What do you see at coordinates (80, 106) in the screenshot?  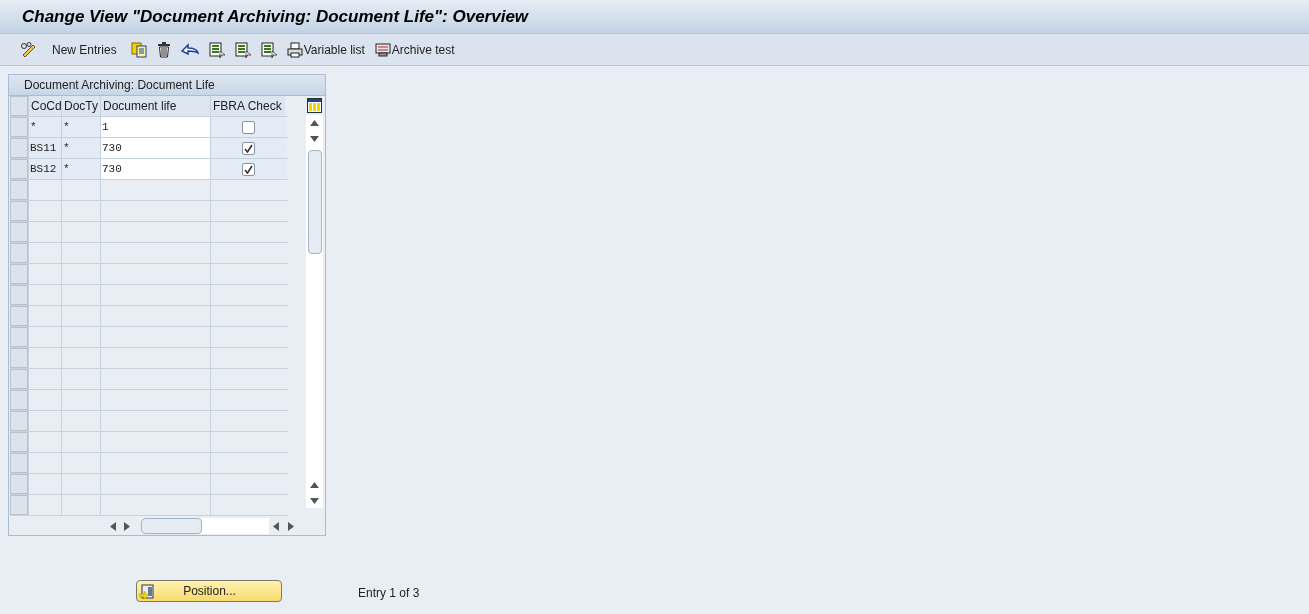 I see `column-header: DocTy` at bounding box center [80, 106].